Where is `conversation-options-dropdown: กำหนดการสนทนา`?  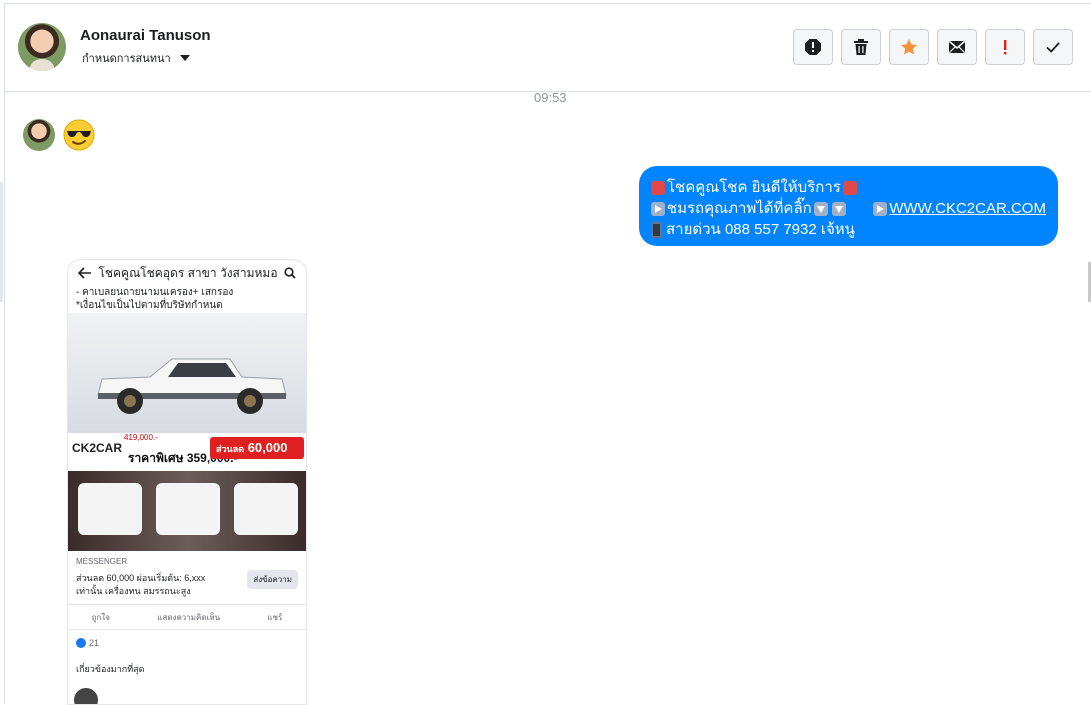
conversation-options-dropdown: กำหนดการสนทนา is located at coordinates (136, 58).